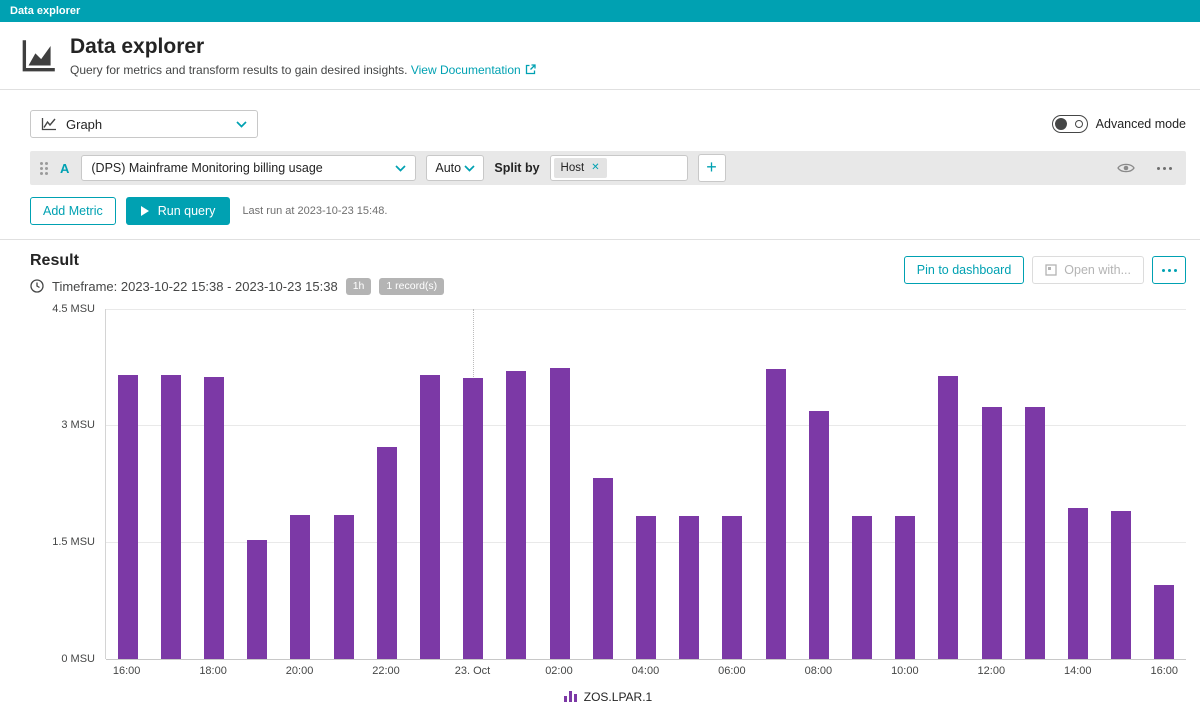  What do you see at coordinates (45, 11) in the screenshot?
I see `top-bar-title: Data explorer` at bounding box center [45, 11].